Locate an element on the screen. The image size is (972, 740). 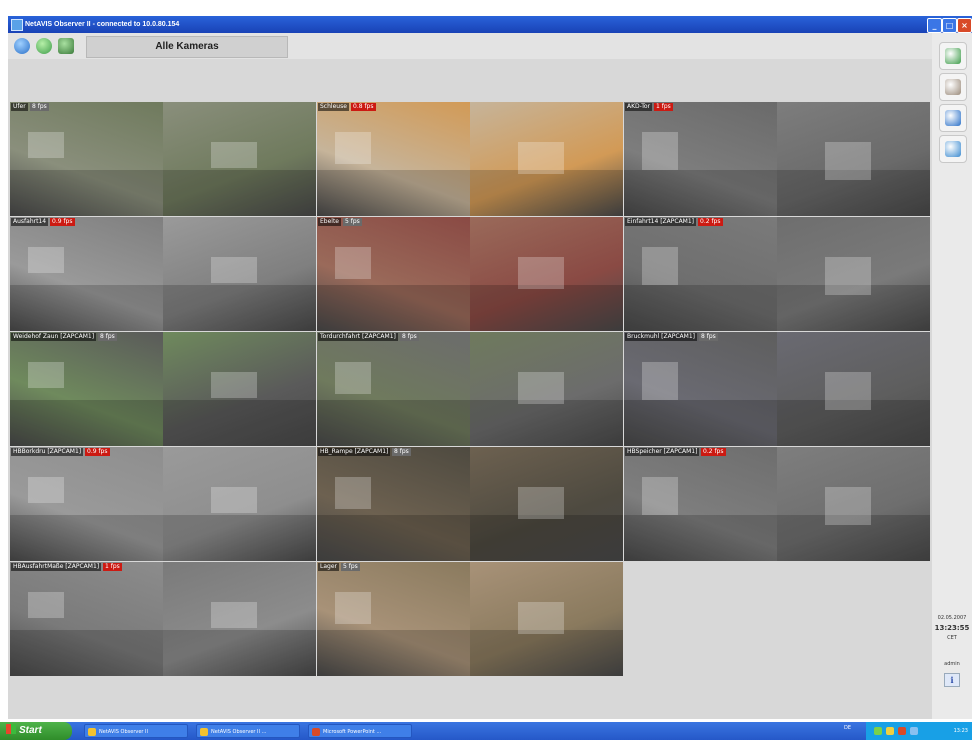
windows-logo-icon is located at coordinates (11, 729).